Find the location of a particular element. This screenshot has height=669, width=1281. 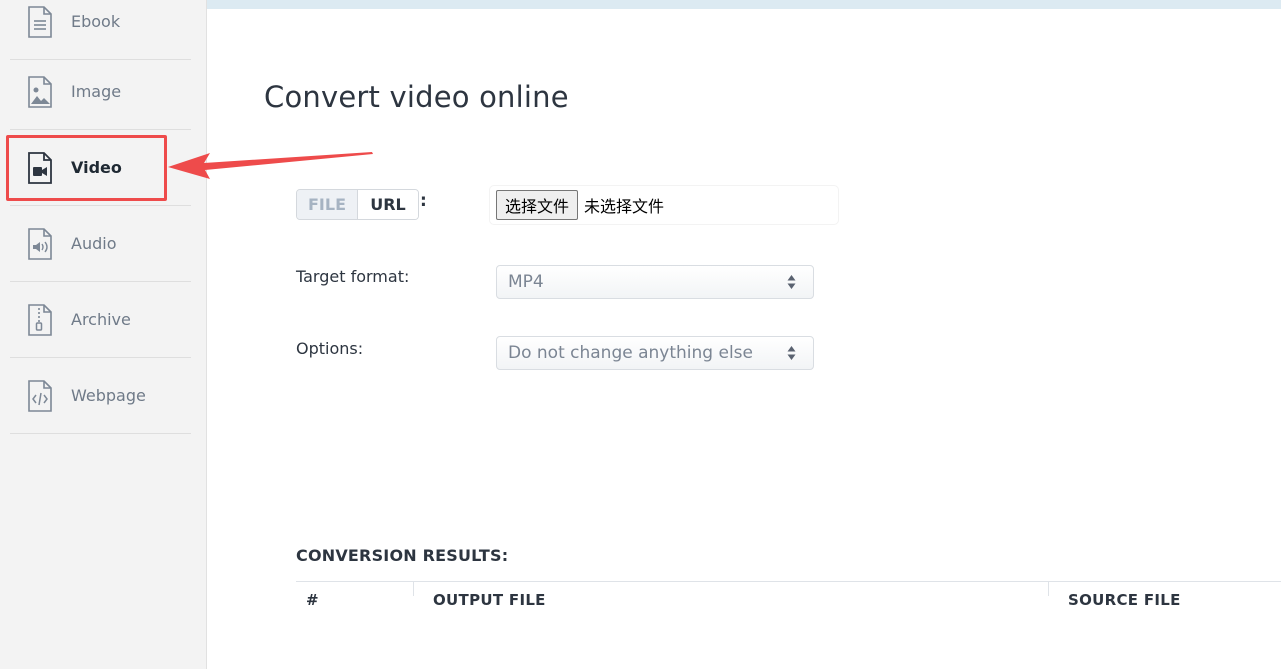

webpage-icon is located at coordinates (40, 395).